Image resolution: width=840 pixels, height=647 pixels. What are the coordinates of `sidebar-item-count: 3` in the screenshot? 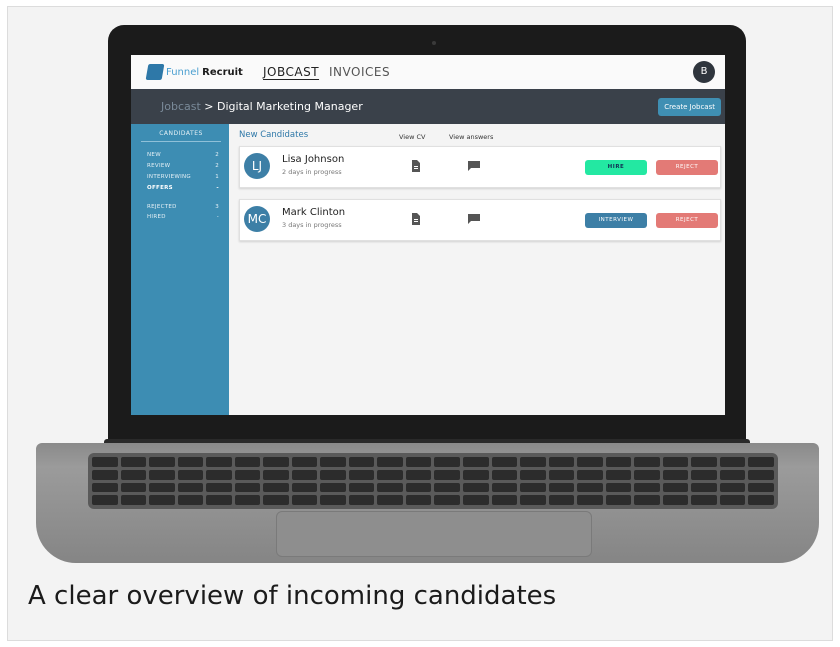 It's located at (217, 207).